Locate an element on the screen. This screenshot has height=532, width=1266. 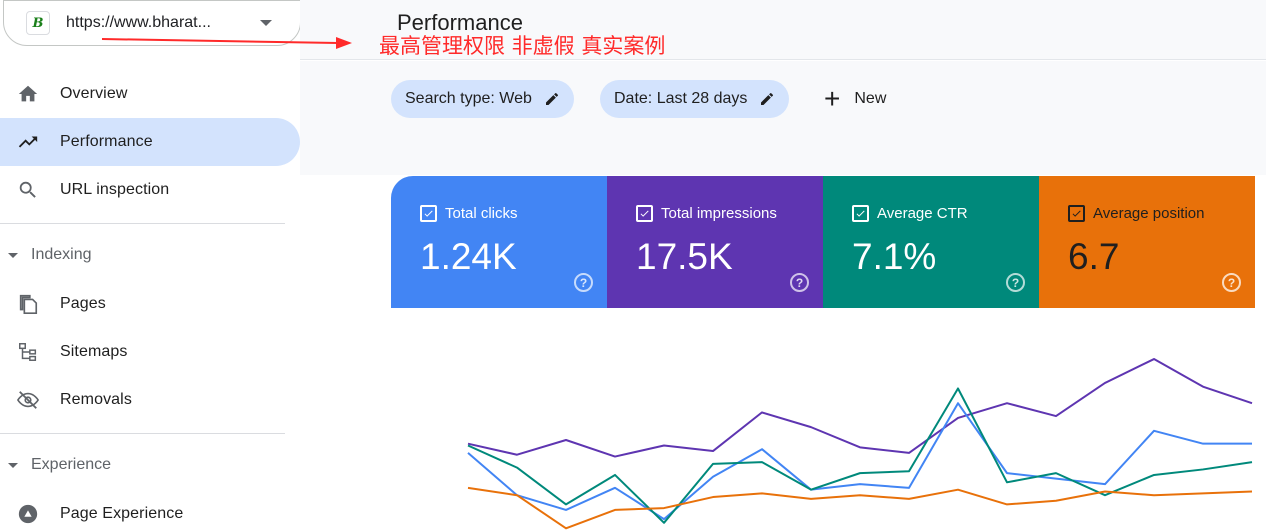
date-filter-chip: Date: Last 28 days is located at coordinates (695, 99).